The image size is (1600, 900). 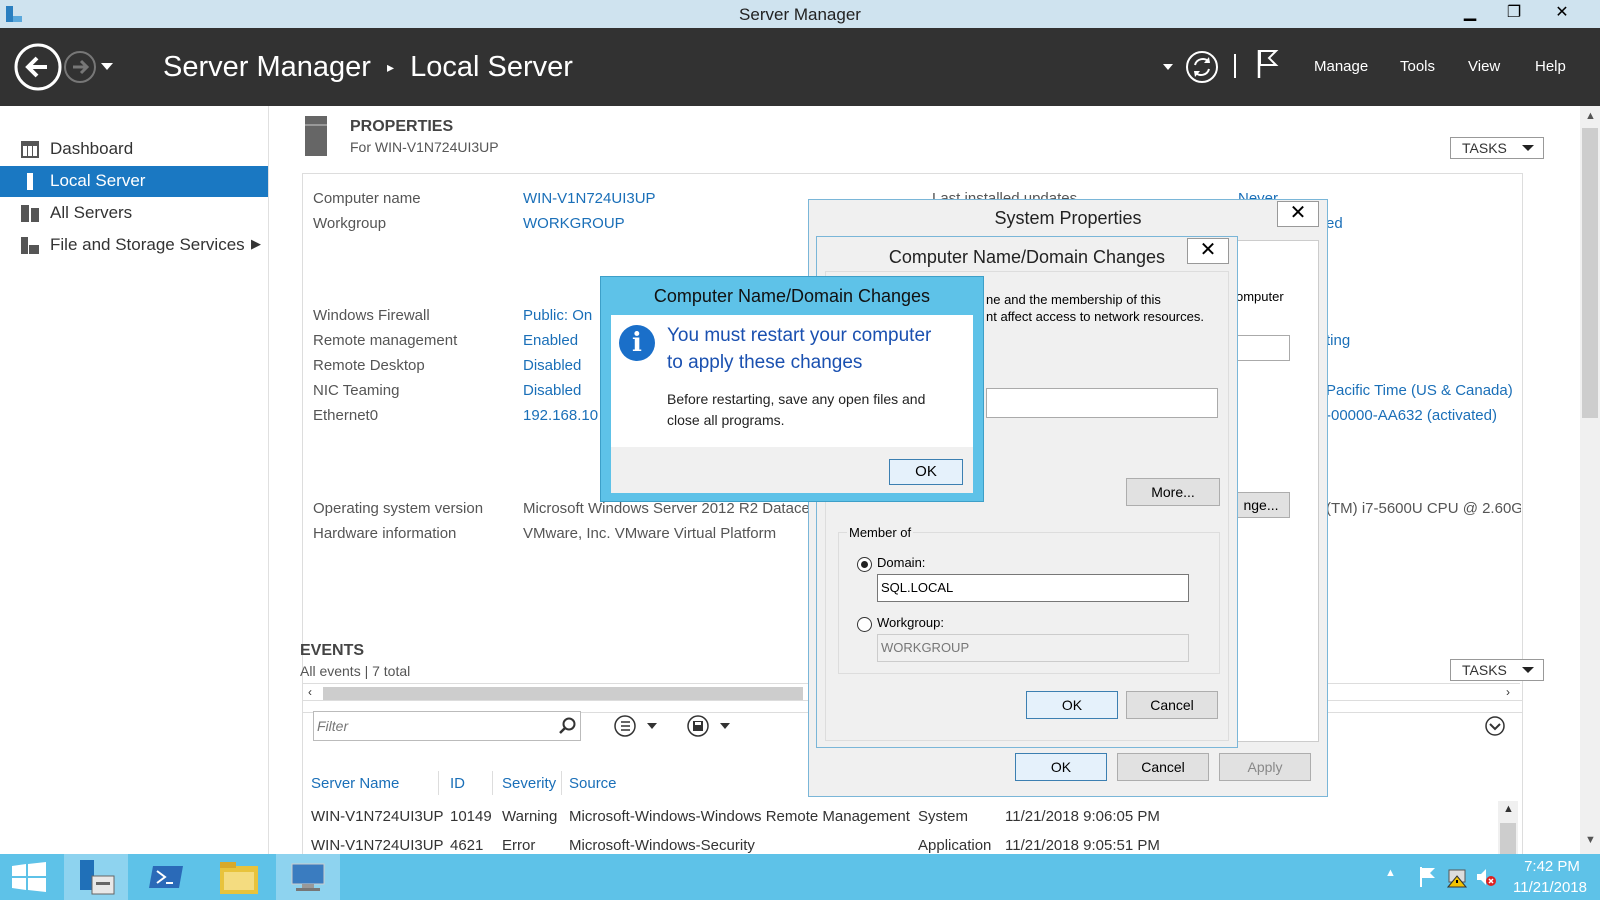 What do you see at coordinates (1497, 670) in the screenshot?
I see `events-tasks-button: TASKS` at bounding box center [1497, 670].